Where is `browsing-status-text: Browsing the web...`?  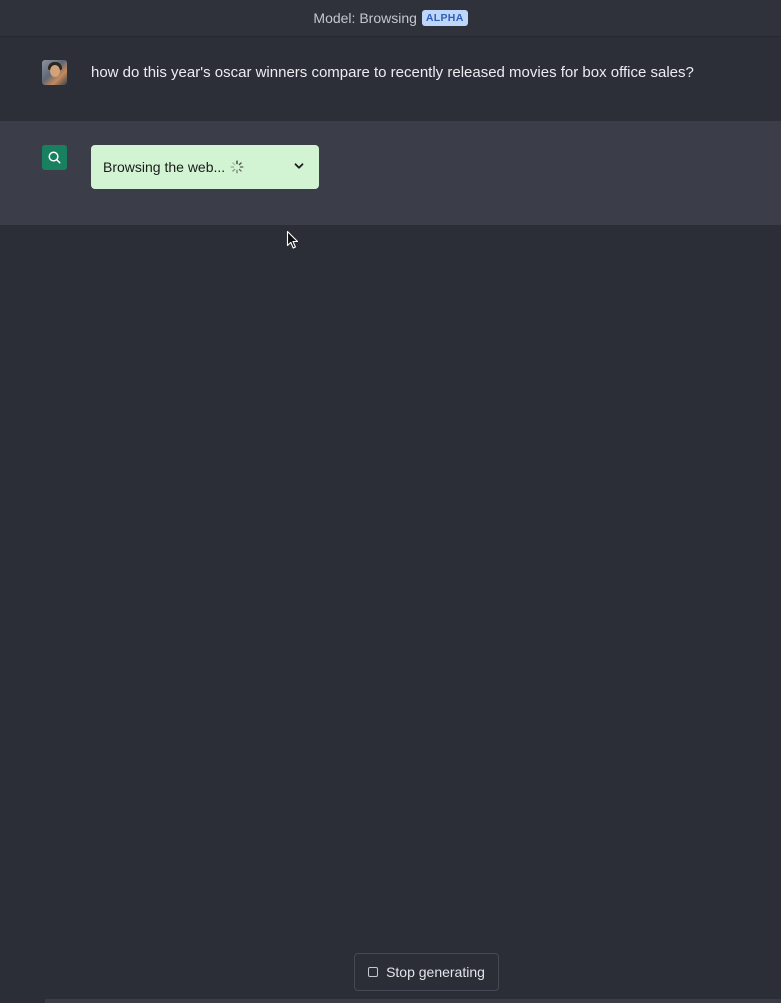 browsing-status-text: Browsing the web... is located at coordinates (164, 167).